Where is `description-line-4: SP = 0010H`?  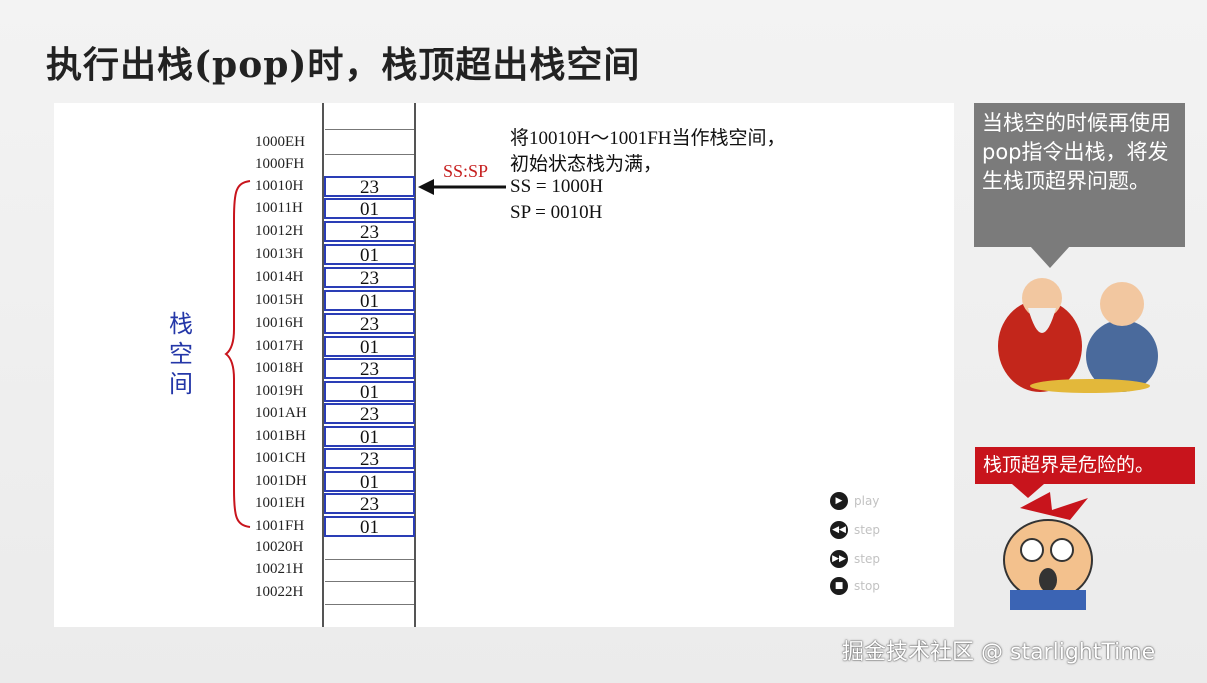 description-line-4: SP = 0010H is located at coordinates (556, 212).